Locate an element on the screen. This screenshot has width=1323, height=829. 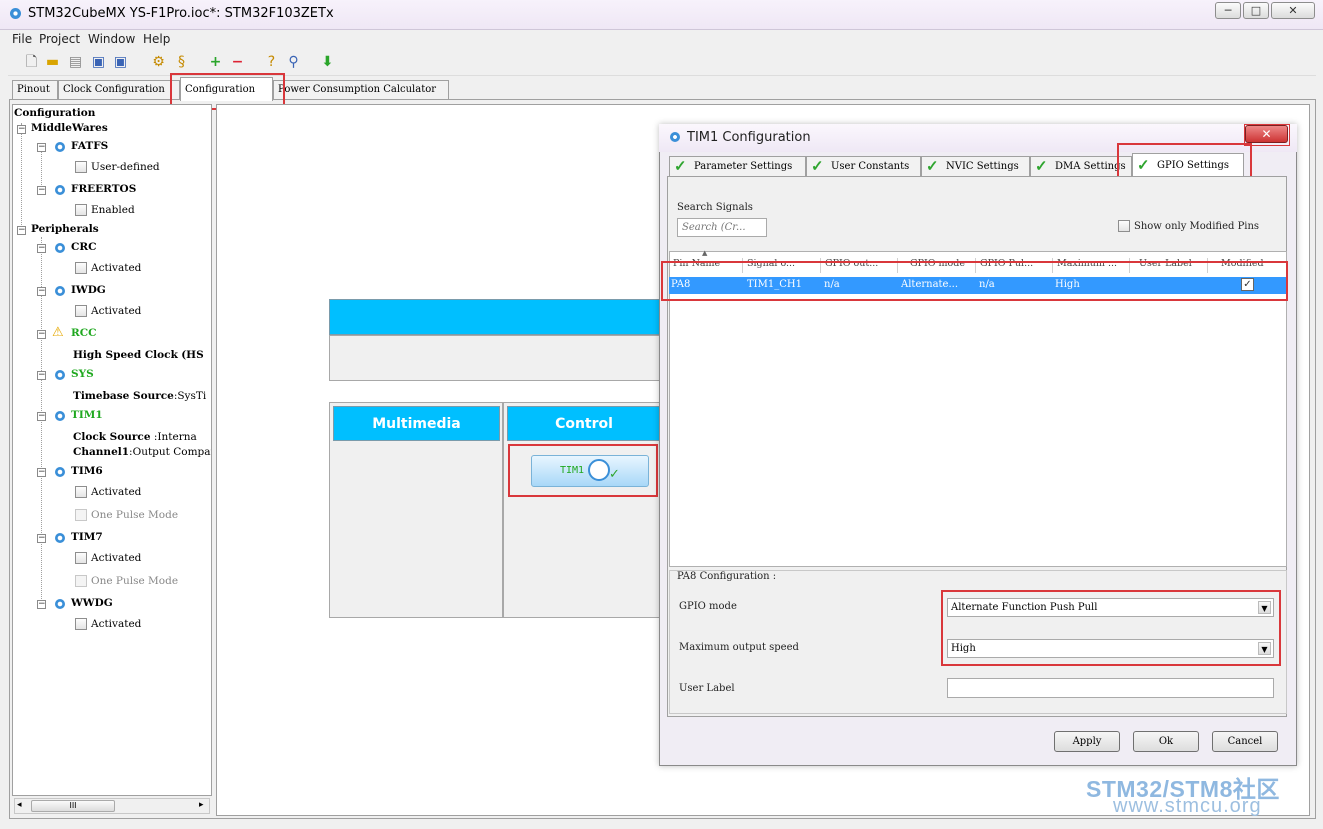
column-pin-name: Pin Name is located at coordinates (706, 265).